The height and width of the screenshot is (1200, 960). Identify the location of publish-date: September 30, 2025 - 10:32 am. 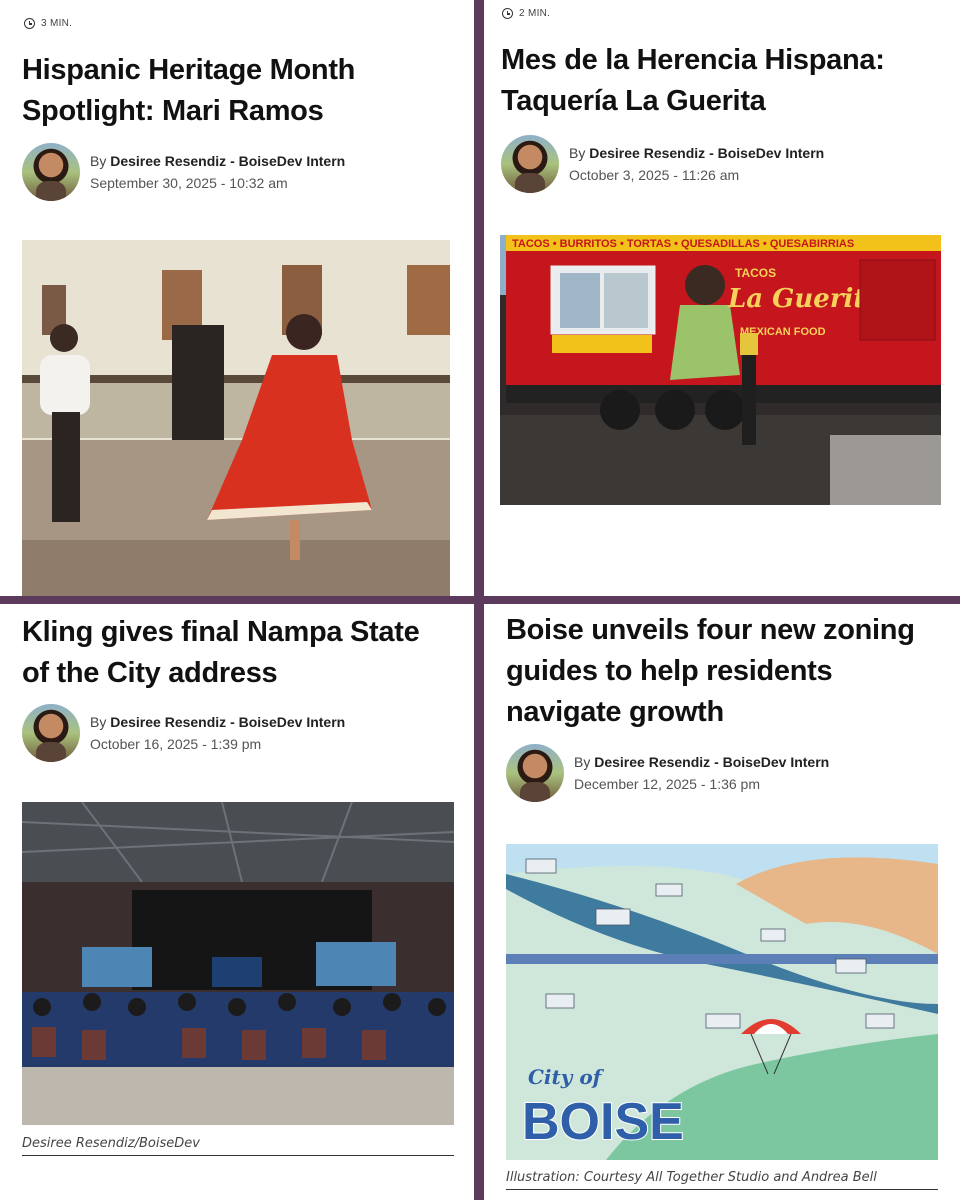
(189, 183).